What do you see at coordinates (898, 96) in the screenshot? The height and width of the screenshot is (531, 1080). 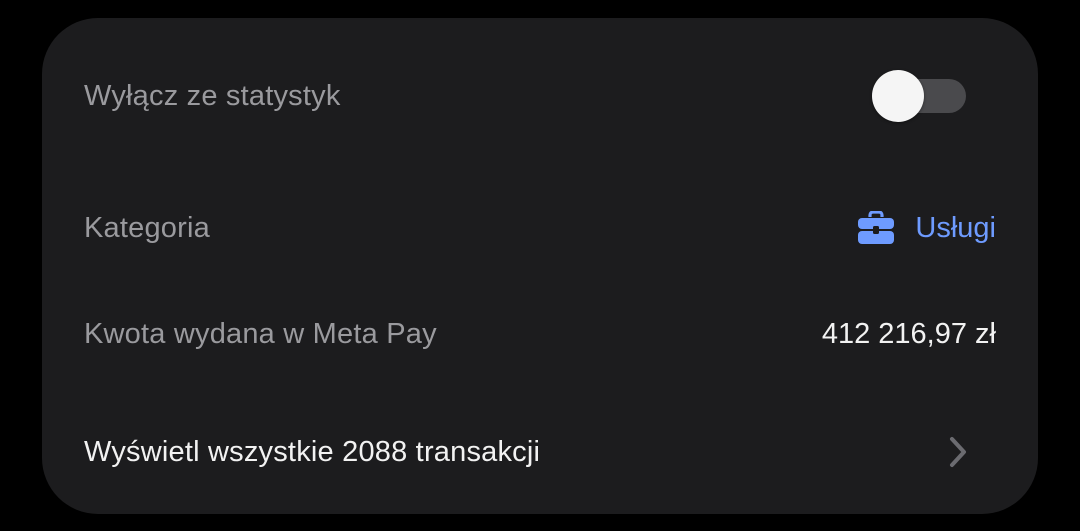 I see `toggle-knob` at bounding box center [898, 96].